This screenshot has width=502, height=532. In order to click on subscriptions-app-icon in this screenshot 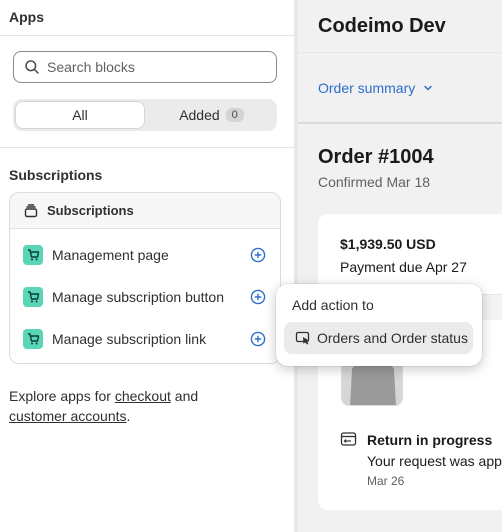, I will do `click(31, 210)`.